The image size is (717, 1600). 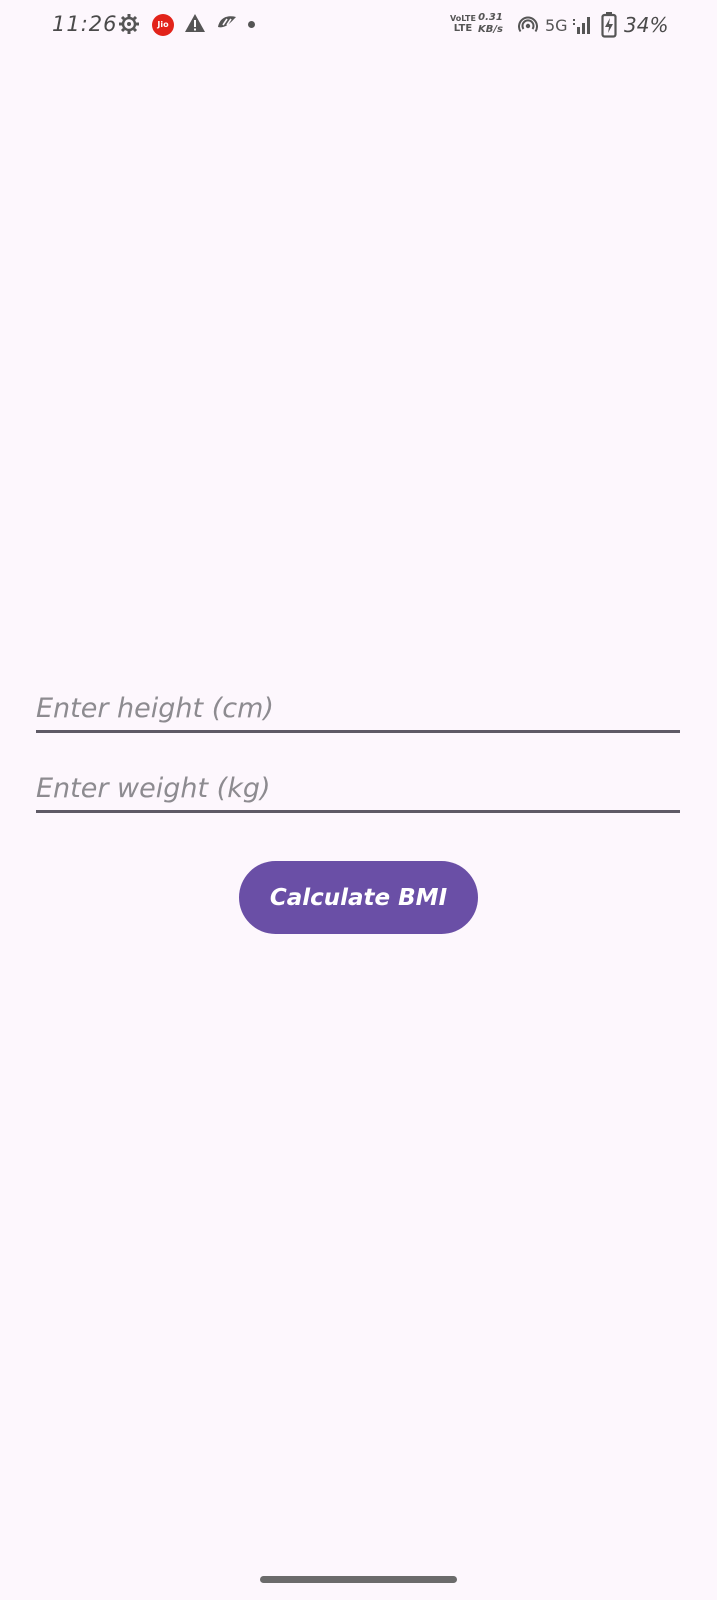 What do you see at coordinates (251, 24) in the screenshot?
I see `dot-icon` at bounding box center [251, 24].